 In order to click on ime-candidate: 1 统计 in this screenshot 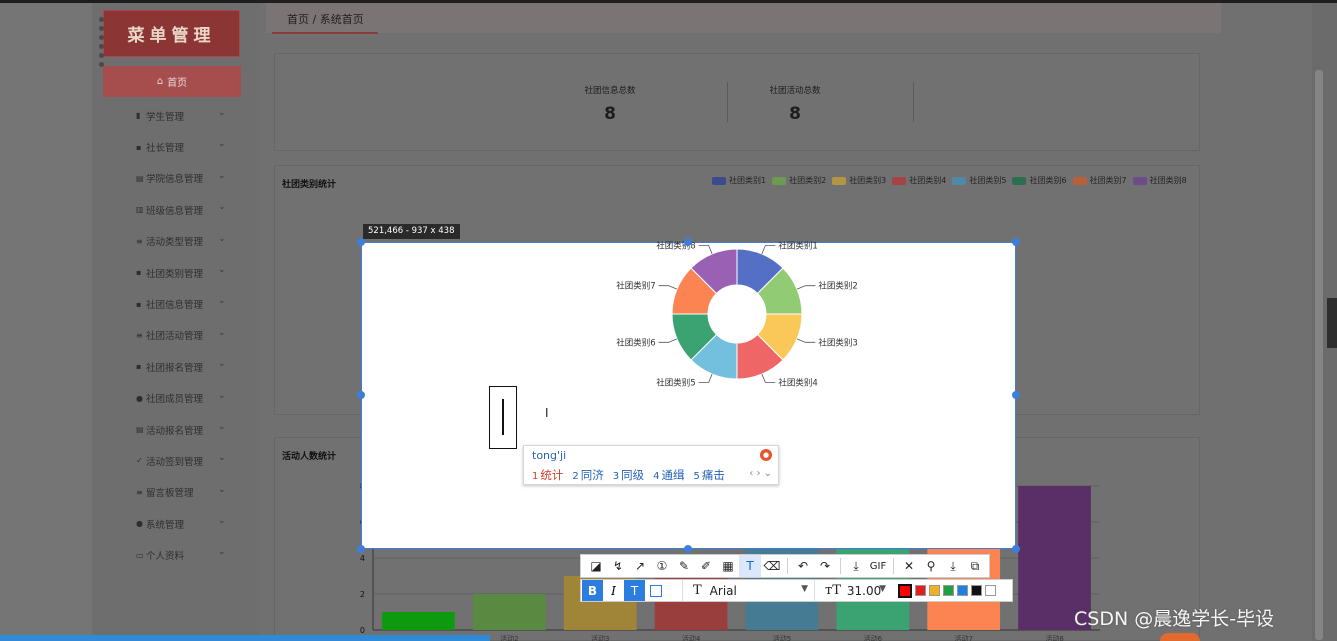, I will do `click(547, 475)`.